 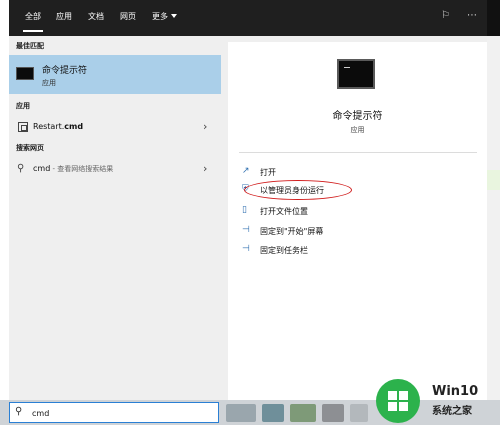 What do you see at coordinates (268, 172) in the screenshot?
I see `action-label: 打开` at bounding box center [268, 172].